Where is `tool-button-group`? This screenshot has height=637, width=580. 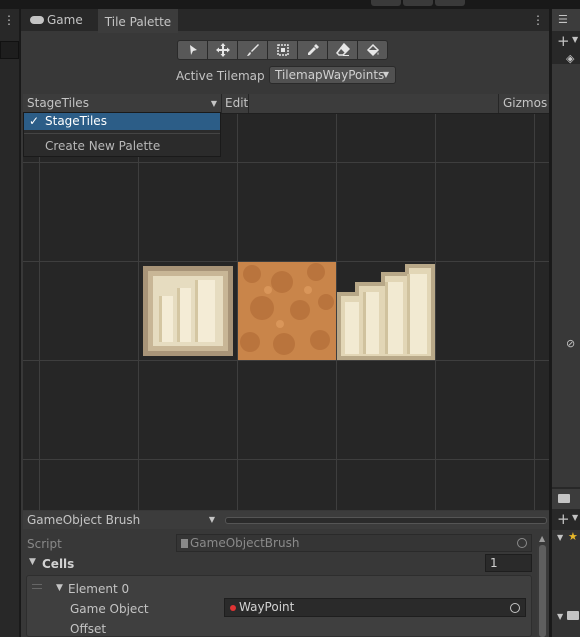 tool-button-group is located at coordinates (282, 50).